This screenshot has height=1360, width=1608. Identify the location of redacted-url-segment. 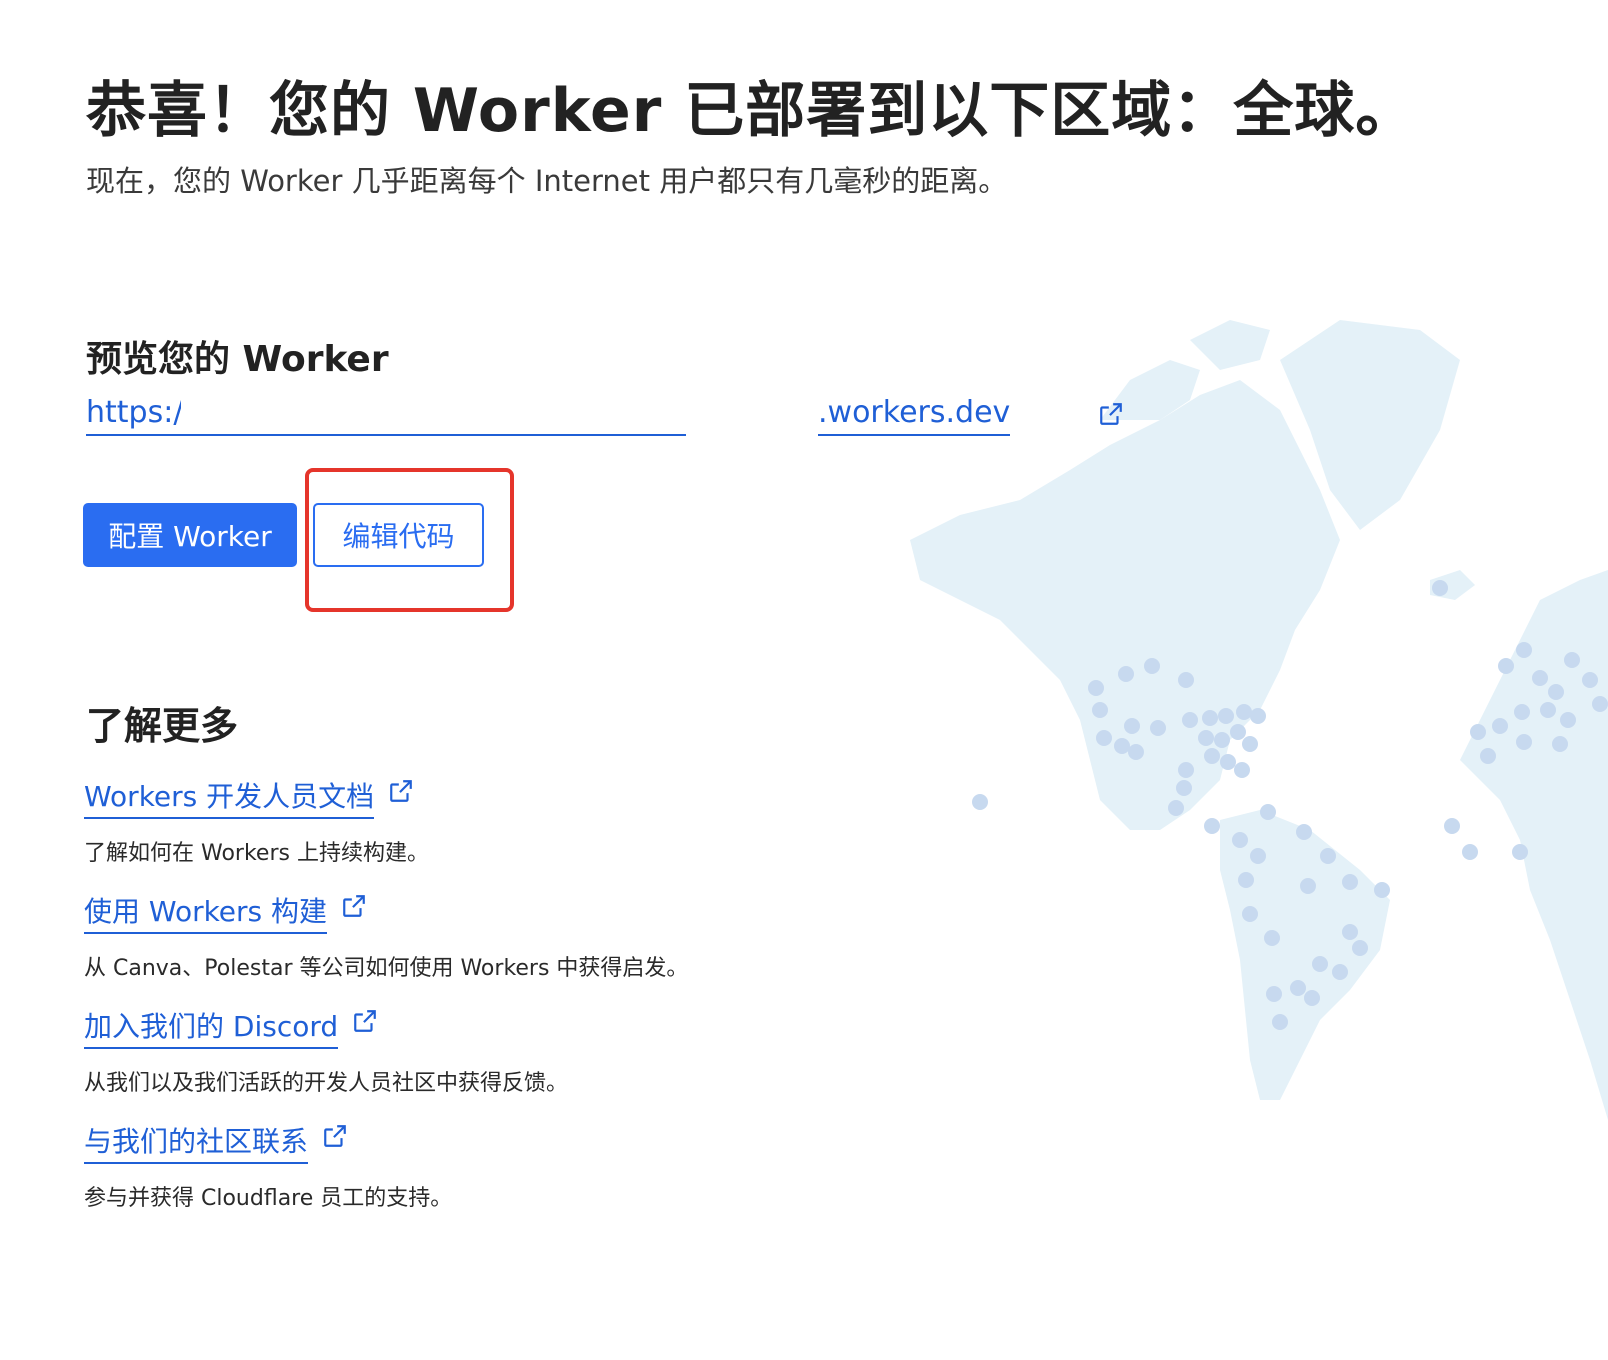
(461, 414).